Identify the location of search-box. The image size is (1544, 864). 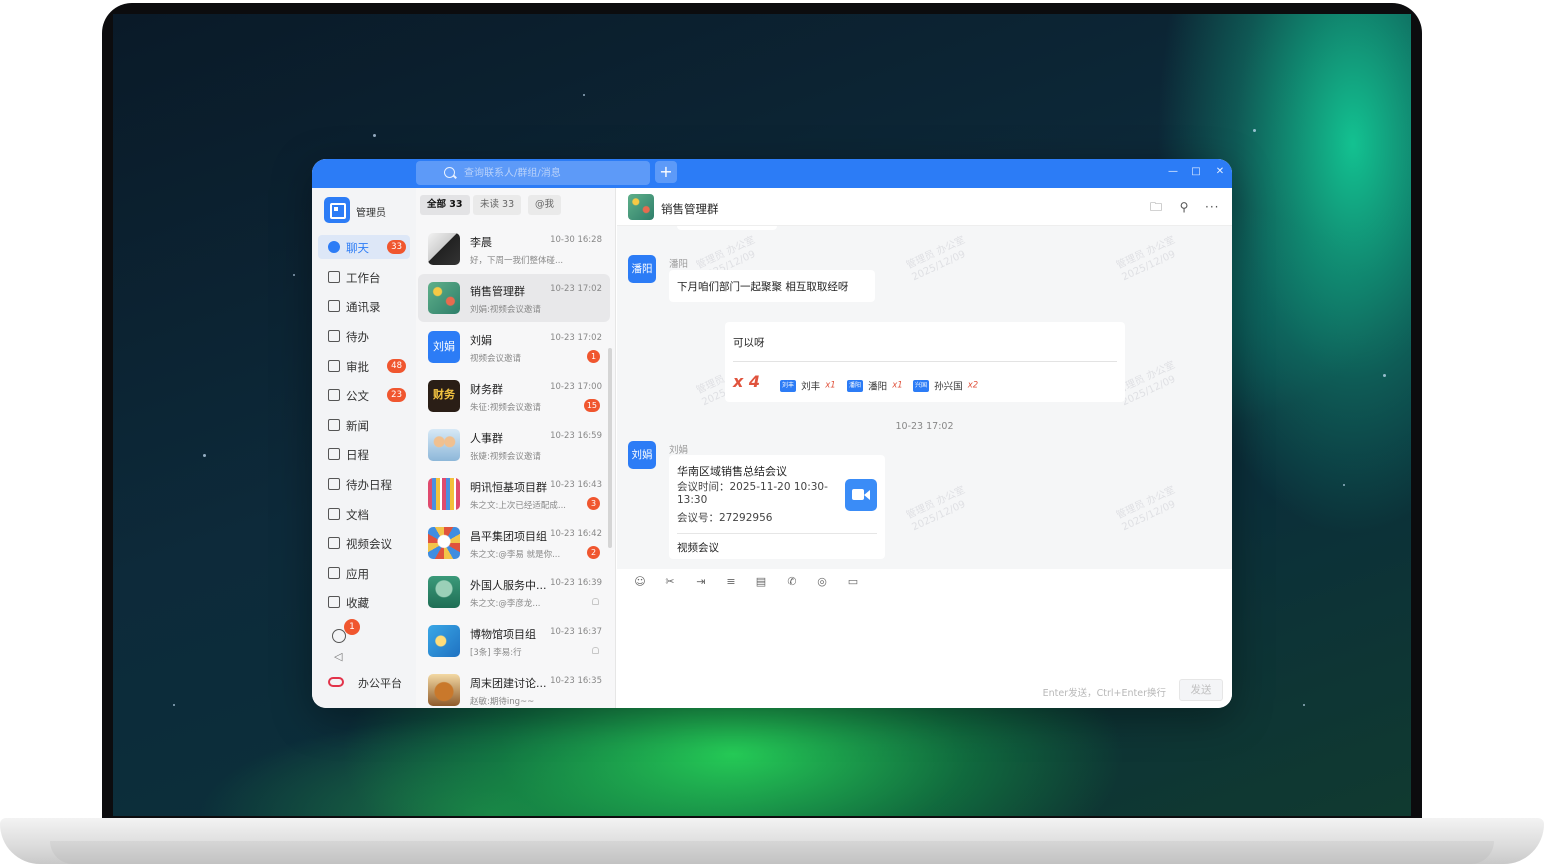
(533, 173).